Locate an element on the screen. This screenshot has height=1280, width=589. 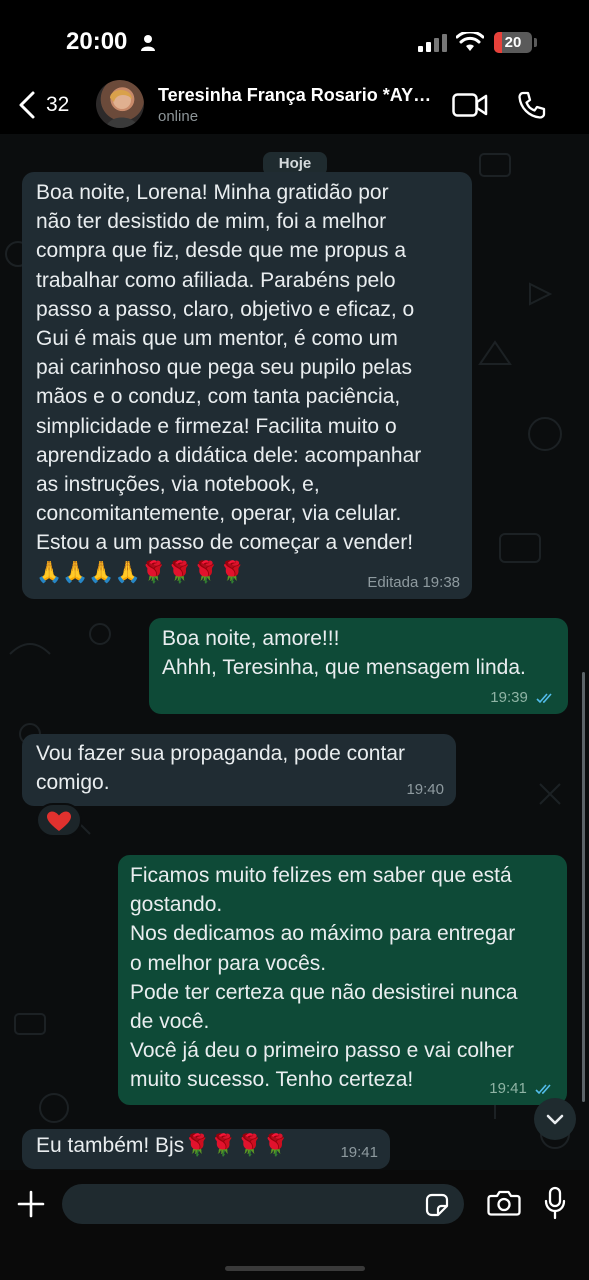
message-meta: 19:41 is located at coordinates (359, 1152).